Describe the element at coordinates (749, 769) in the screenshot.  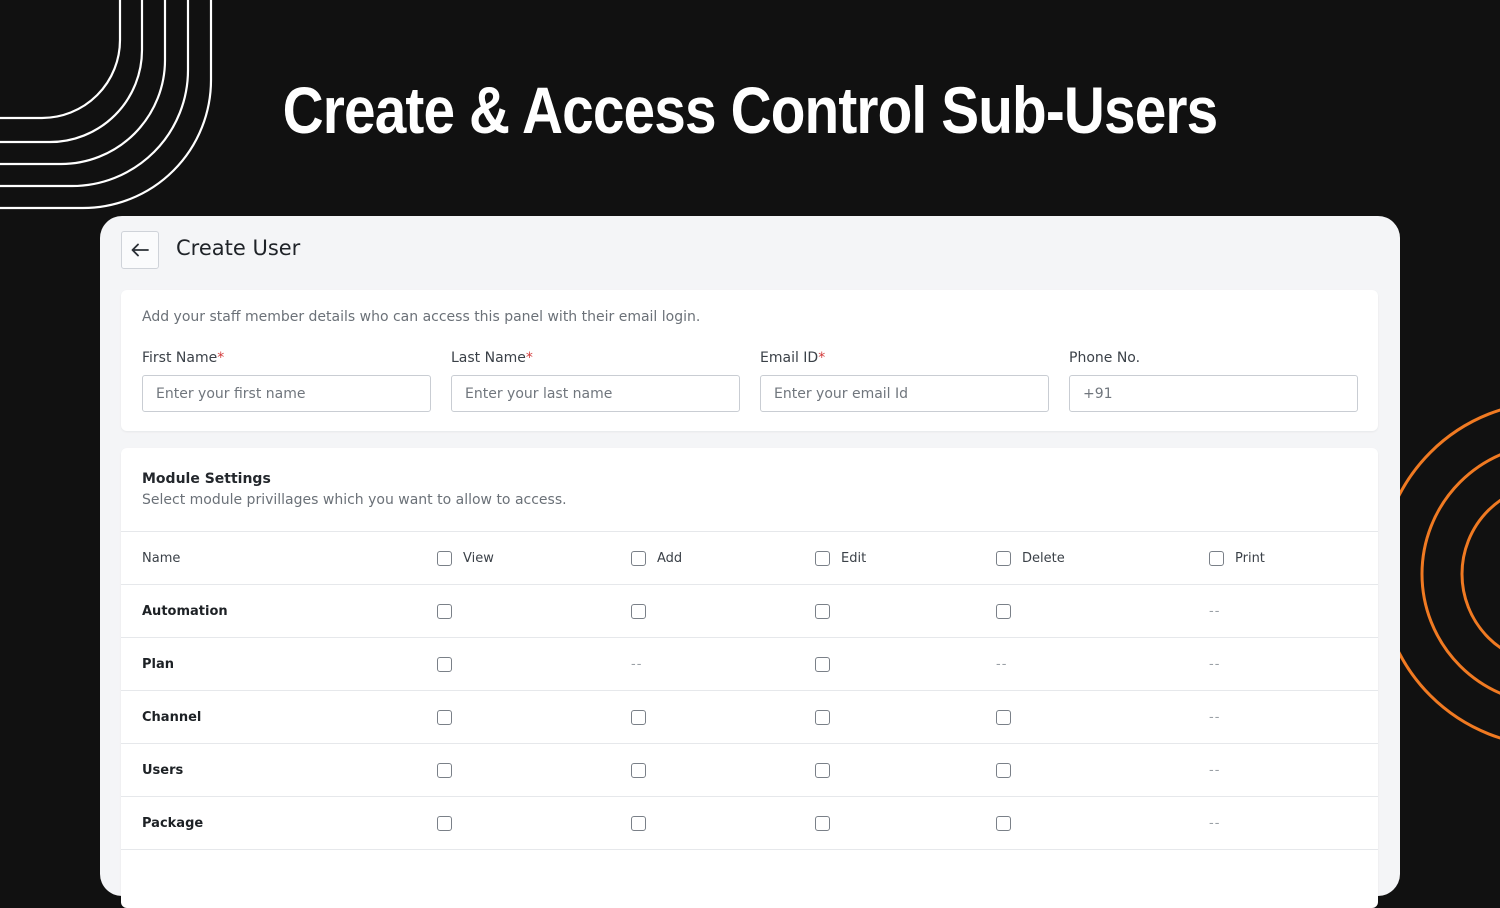
I see `table-row: Users --` at that location.